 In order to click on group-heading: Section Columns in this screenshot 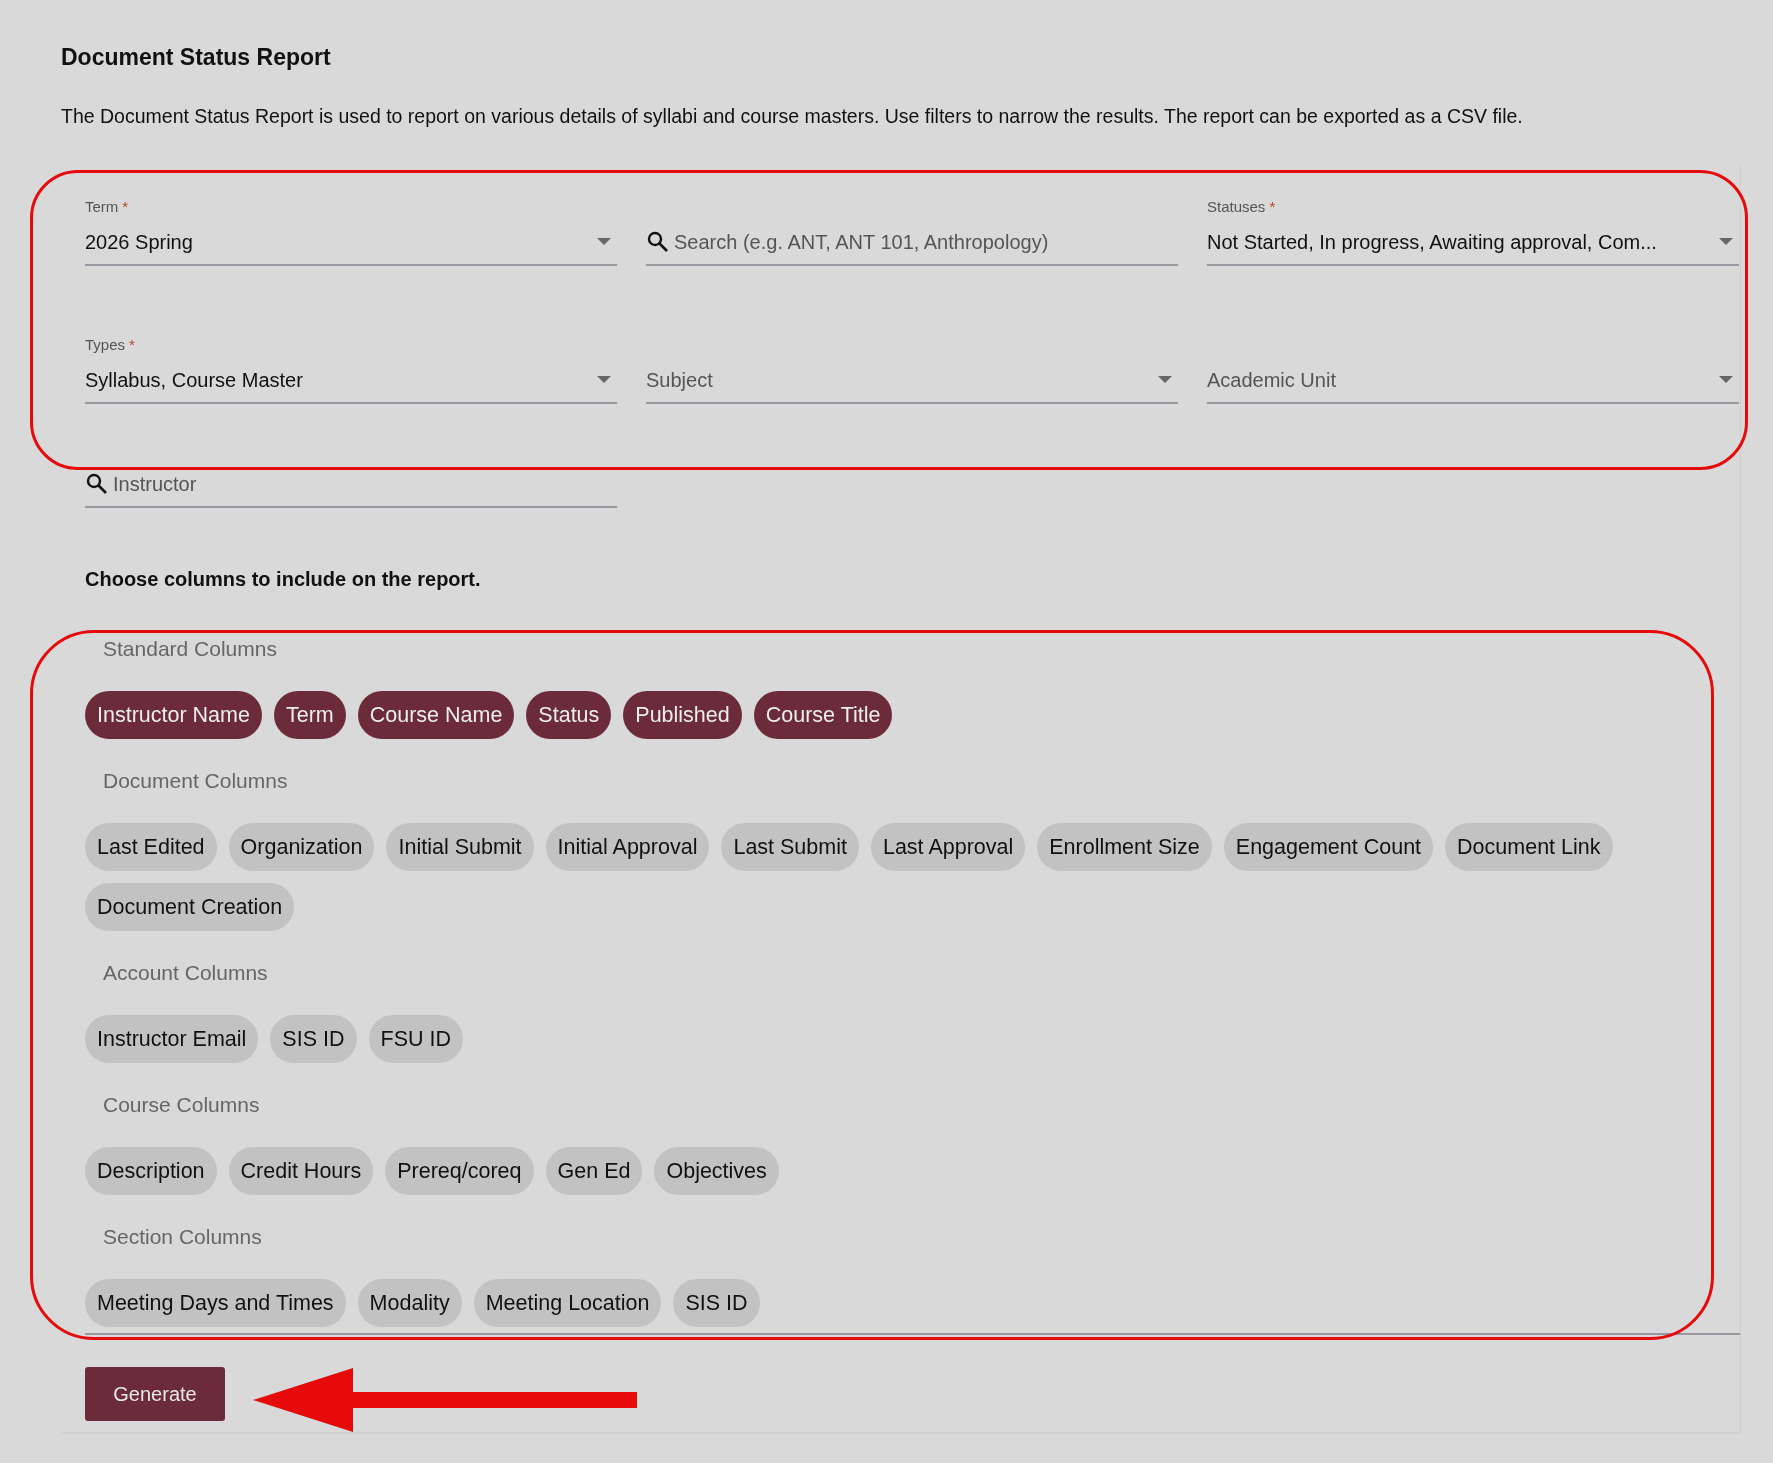, I will do `click(182, 1237)`.